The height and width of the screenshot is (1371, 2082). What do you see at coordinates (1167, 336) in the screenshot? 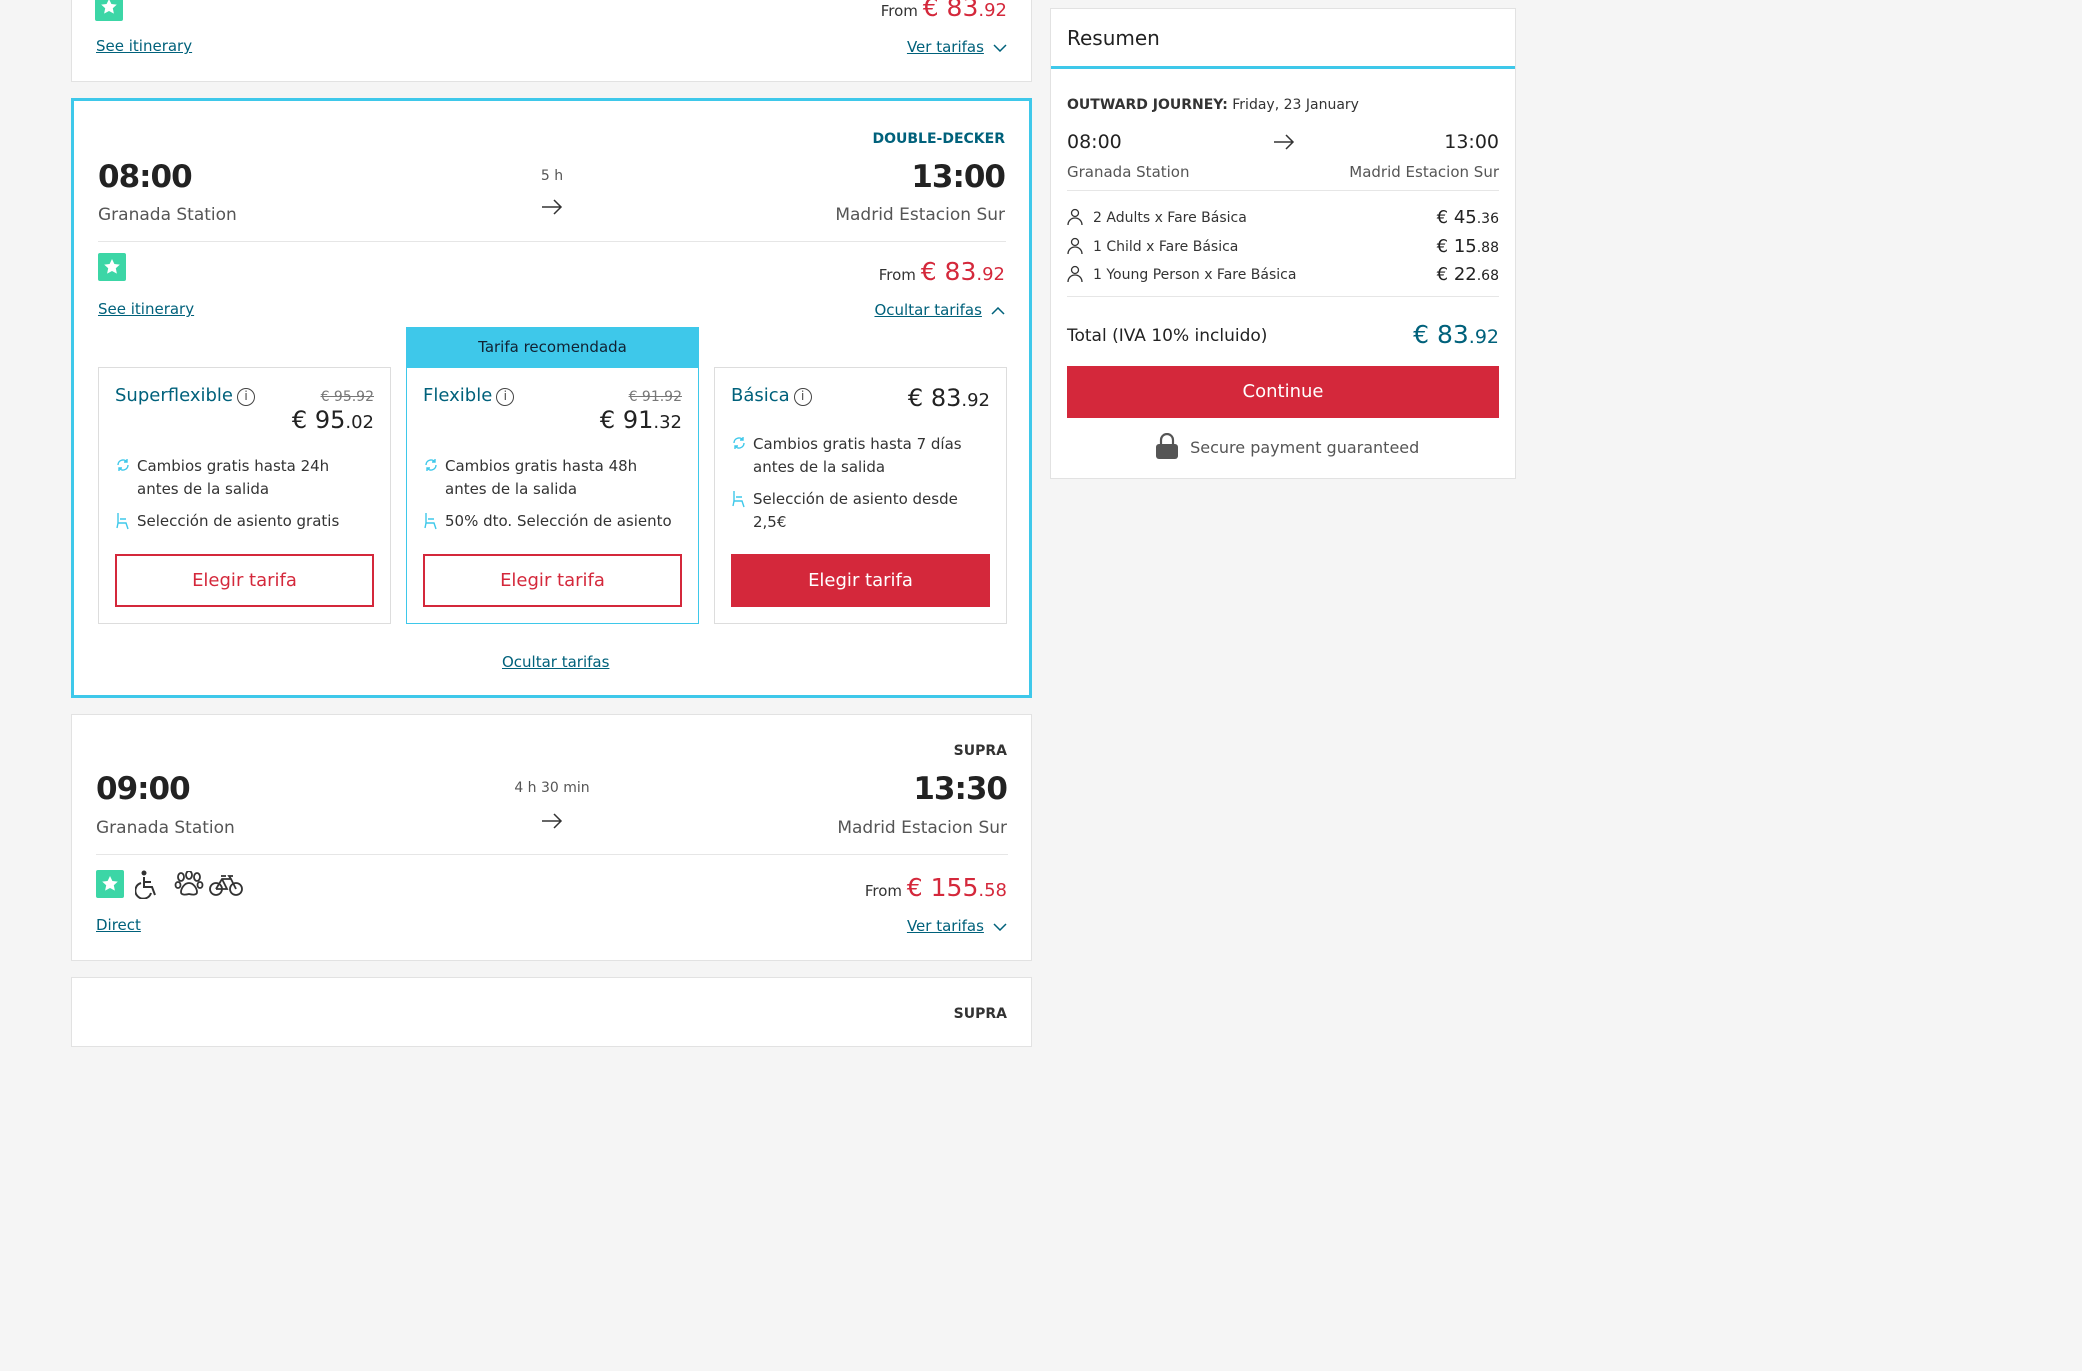
I see `total-label: Total (IVA 10% incluido)` at bounding box center [1167, 336].